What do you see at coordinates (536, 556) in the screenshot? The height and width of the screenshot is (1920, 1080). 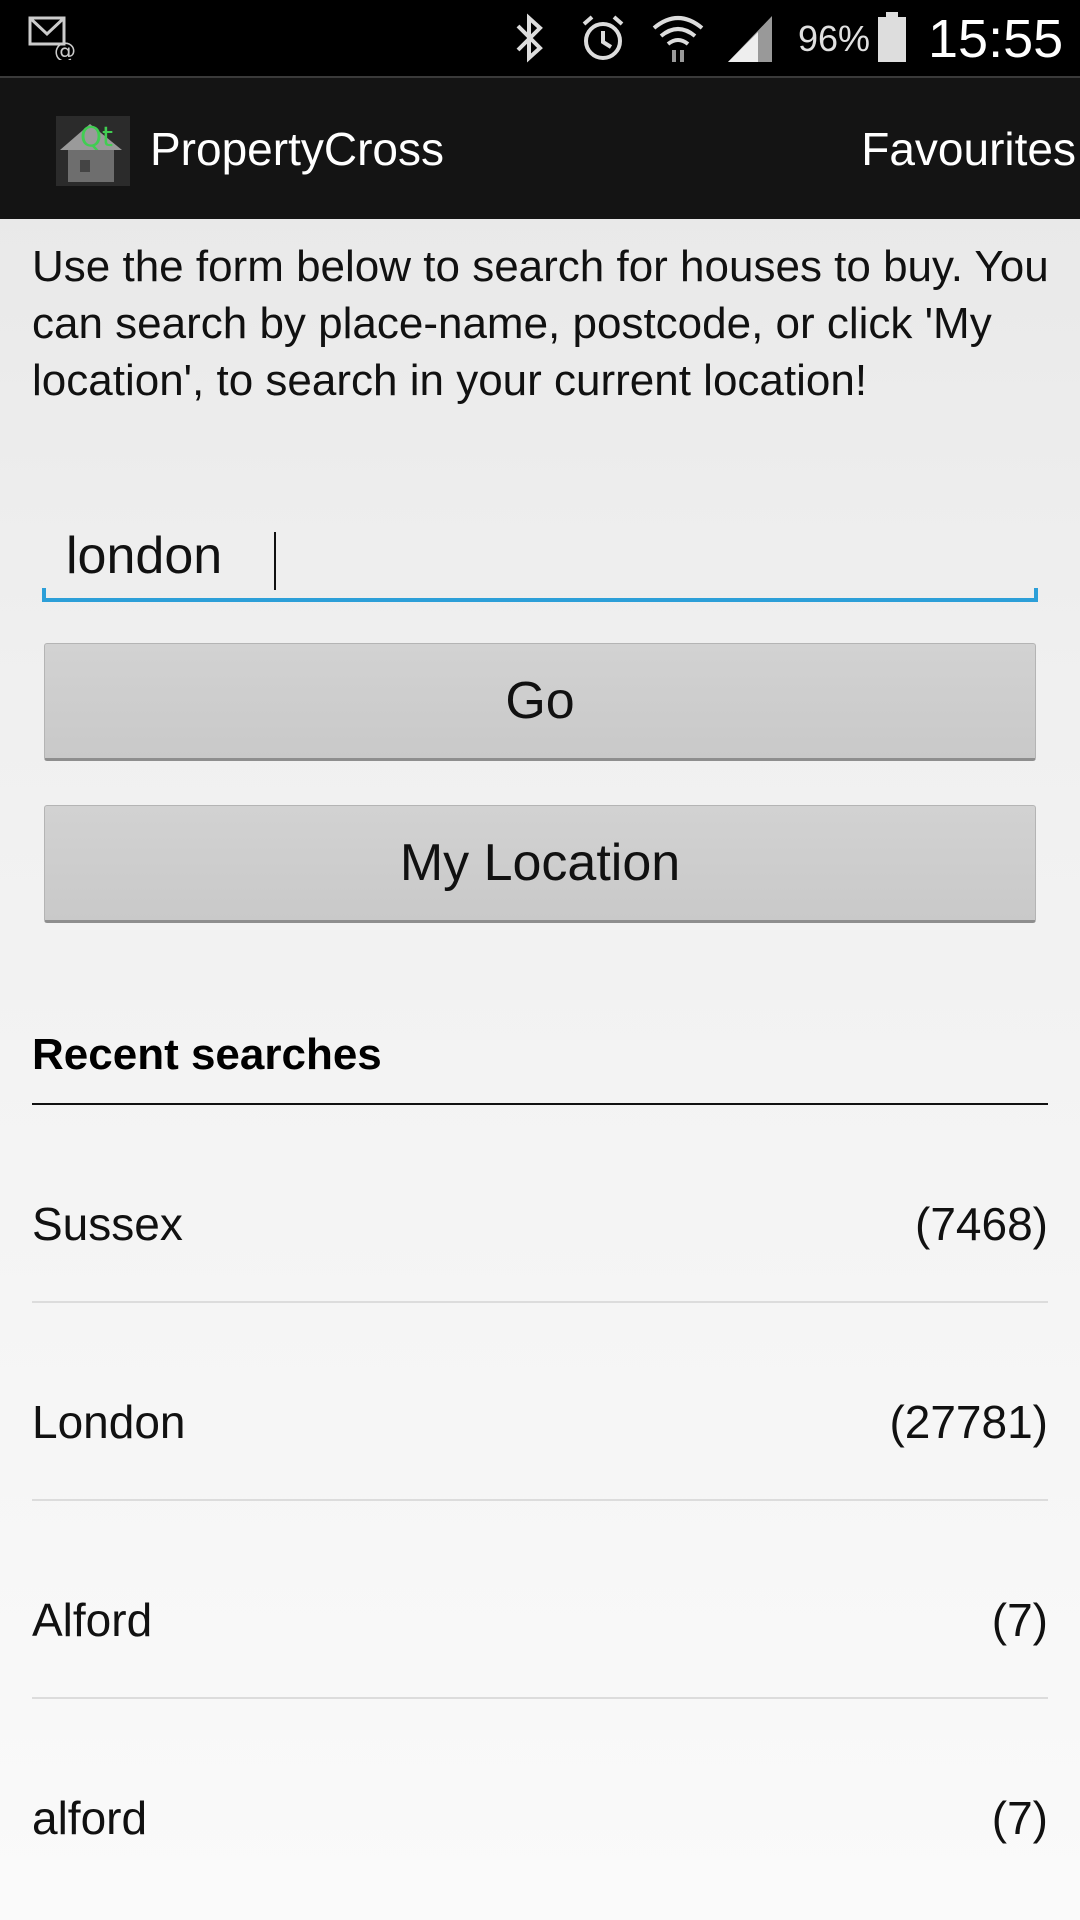 I see `search-input` at bounding box center [536, 556].